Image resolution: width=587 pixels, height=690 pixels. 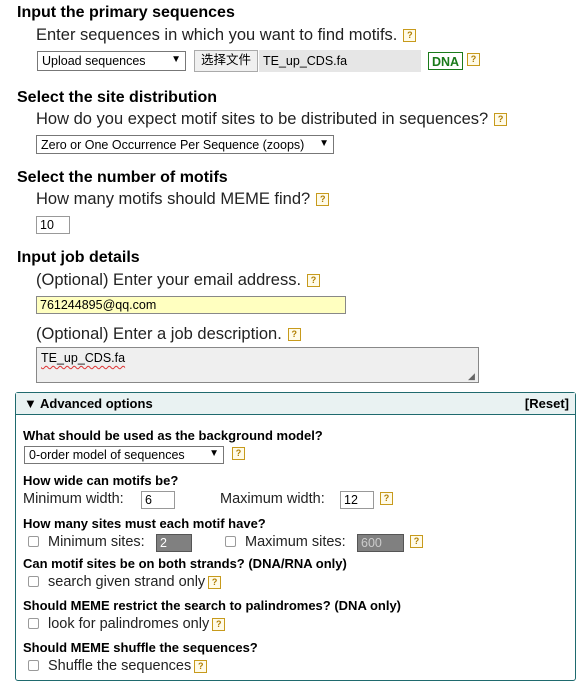 I want to click on min-sites-input: 2, so click(x=174, y=543).